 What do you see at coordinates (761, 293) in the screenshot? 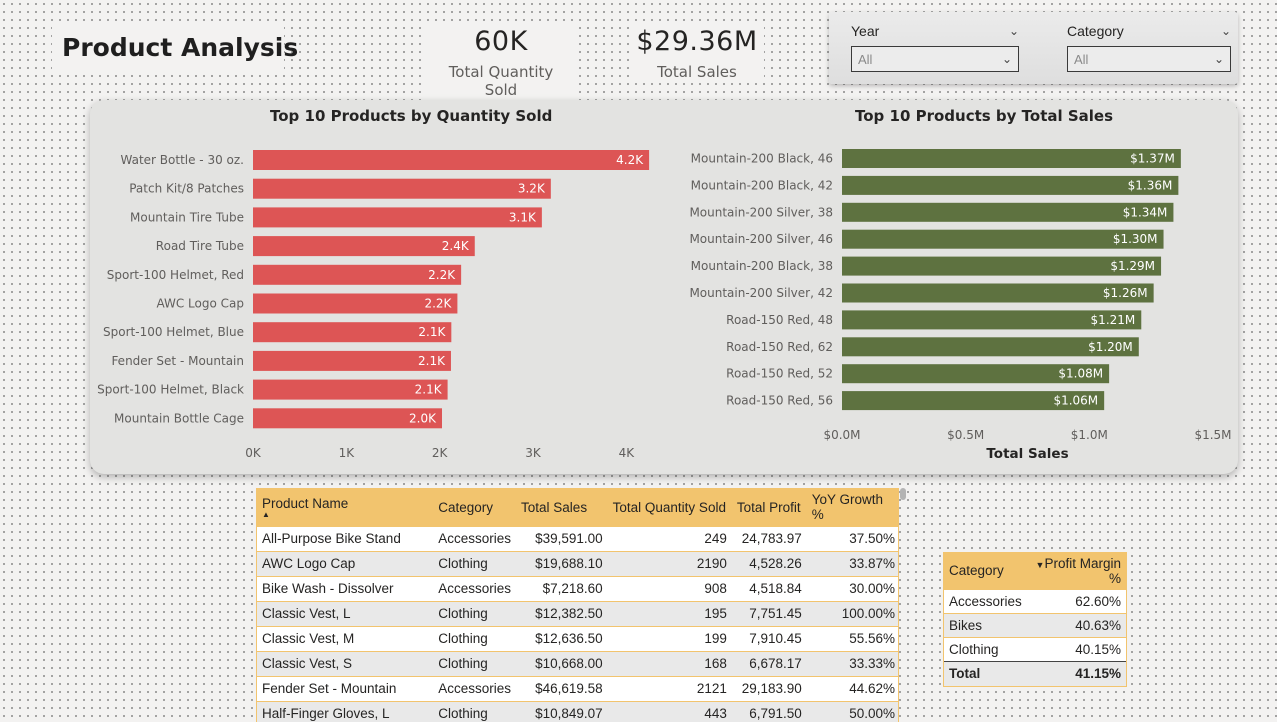
I see `category-label: Mountain-200 Silver, 42` at bounding box center [761, 293].